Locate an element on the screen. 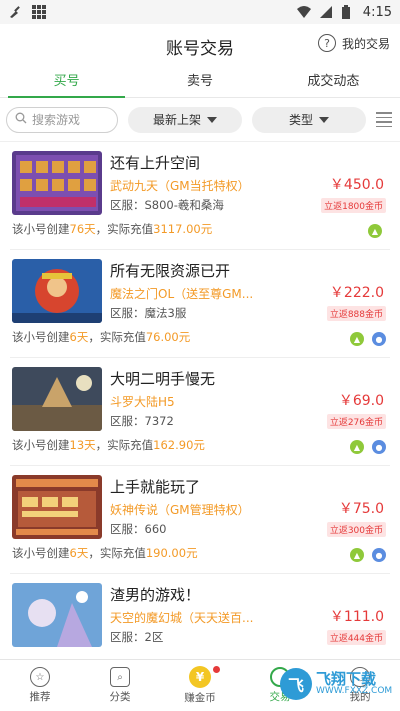 This screenshot has height=711, width=400. nav-earn-coins: ¥ 赚金币 is located at coordinates (200, 685).